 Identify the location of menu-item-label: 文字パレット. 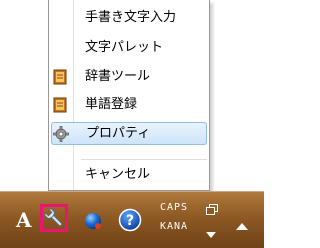
(124, 47).